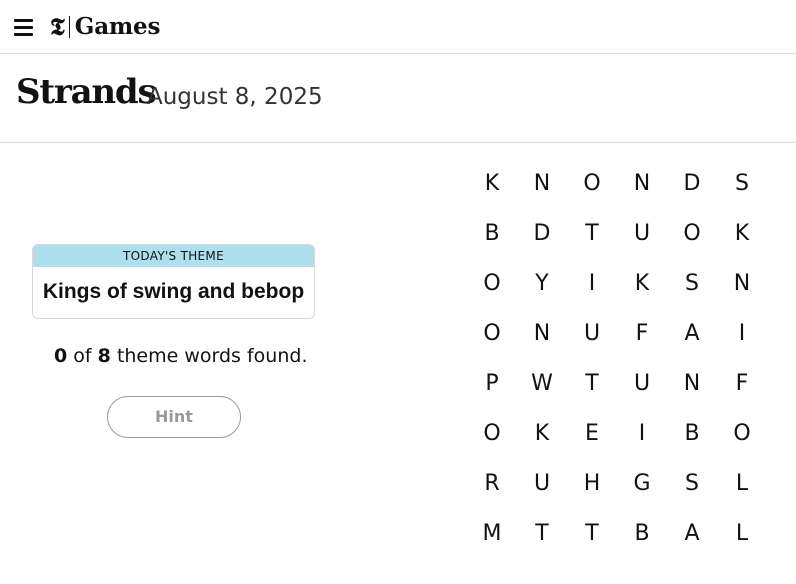 The width and height of the screenshot is (796, 584). Describe the element at coordinates (69, 27) in the screenshot. I see `logo-divider` at that location.